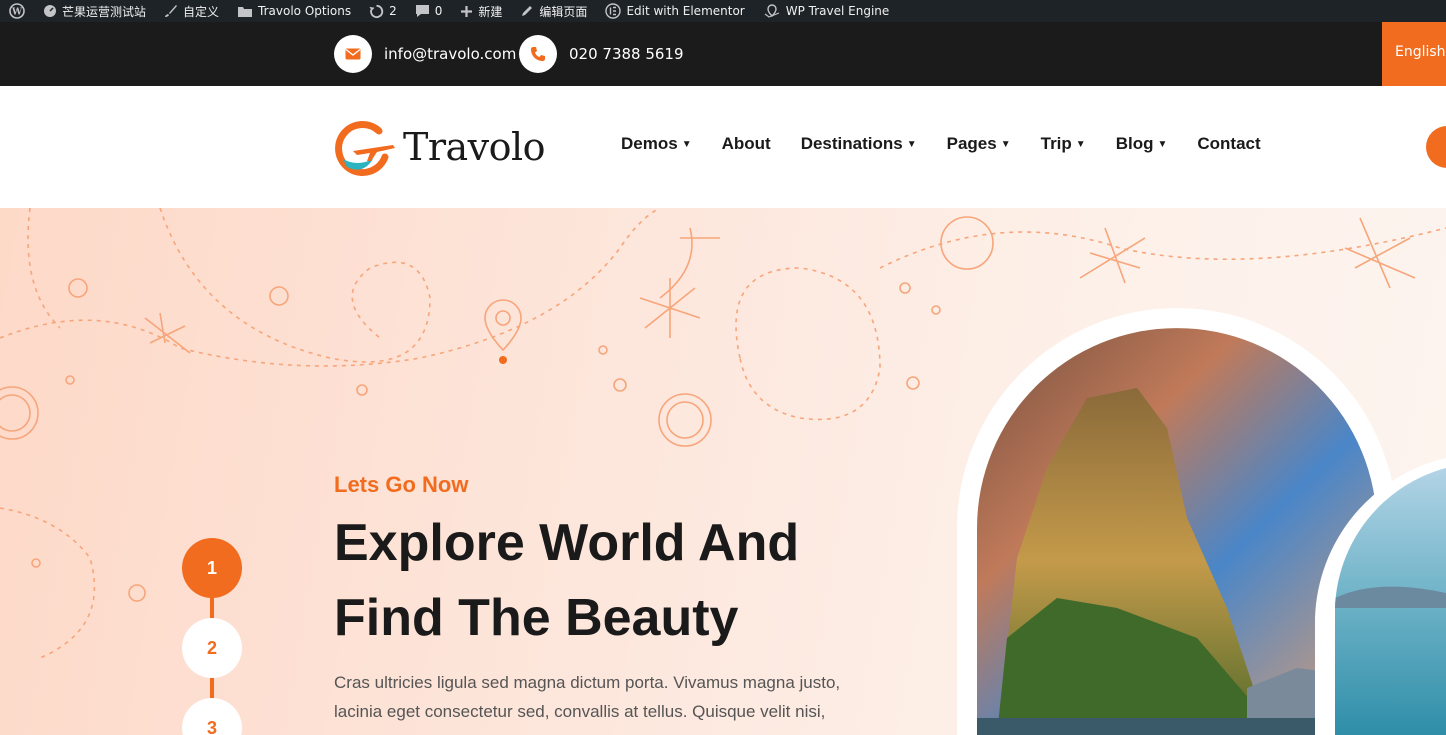  I want to click on envelope-icon, so click(353, 54).